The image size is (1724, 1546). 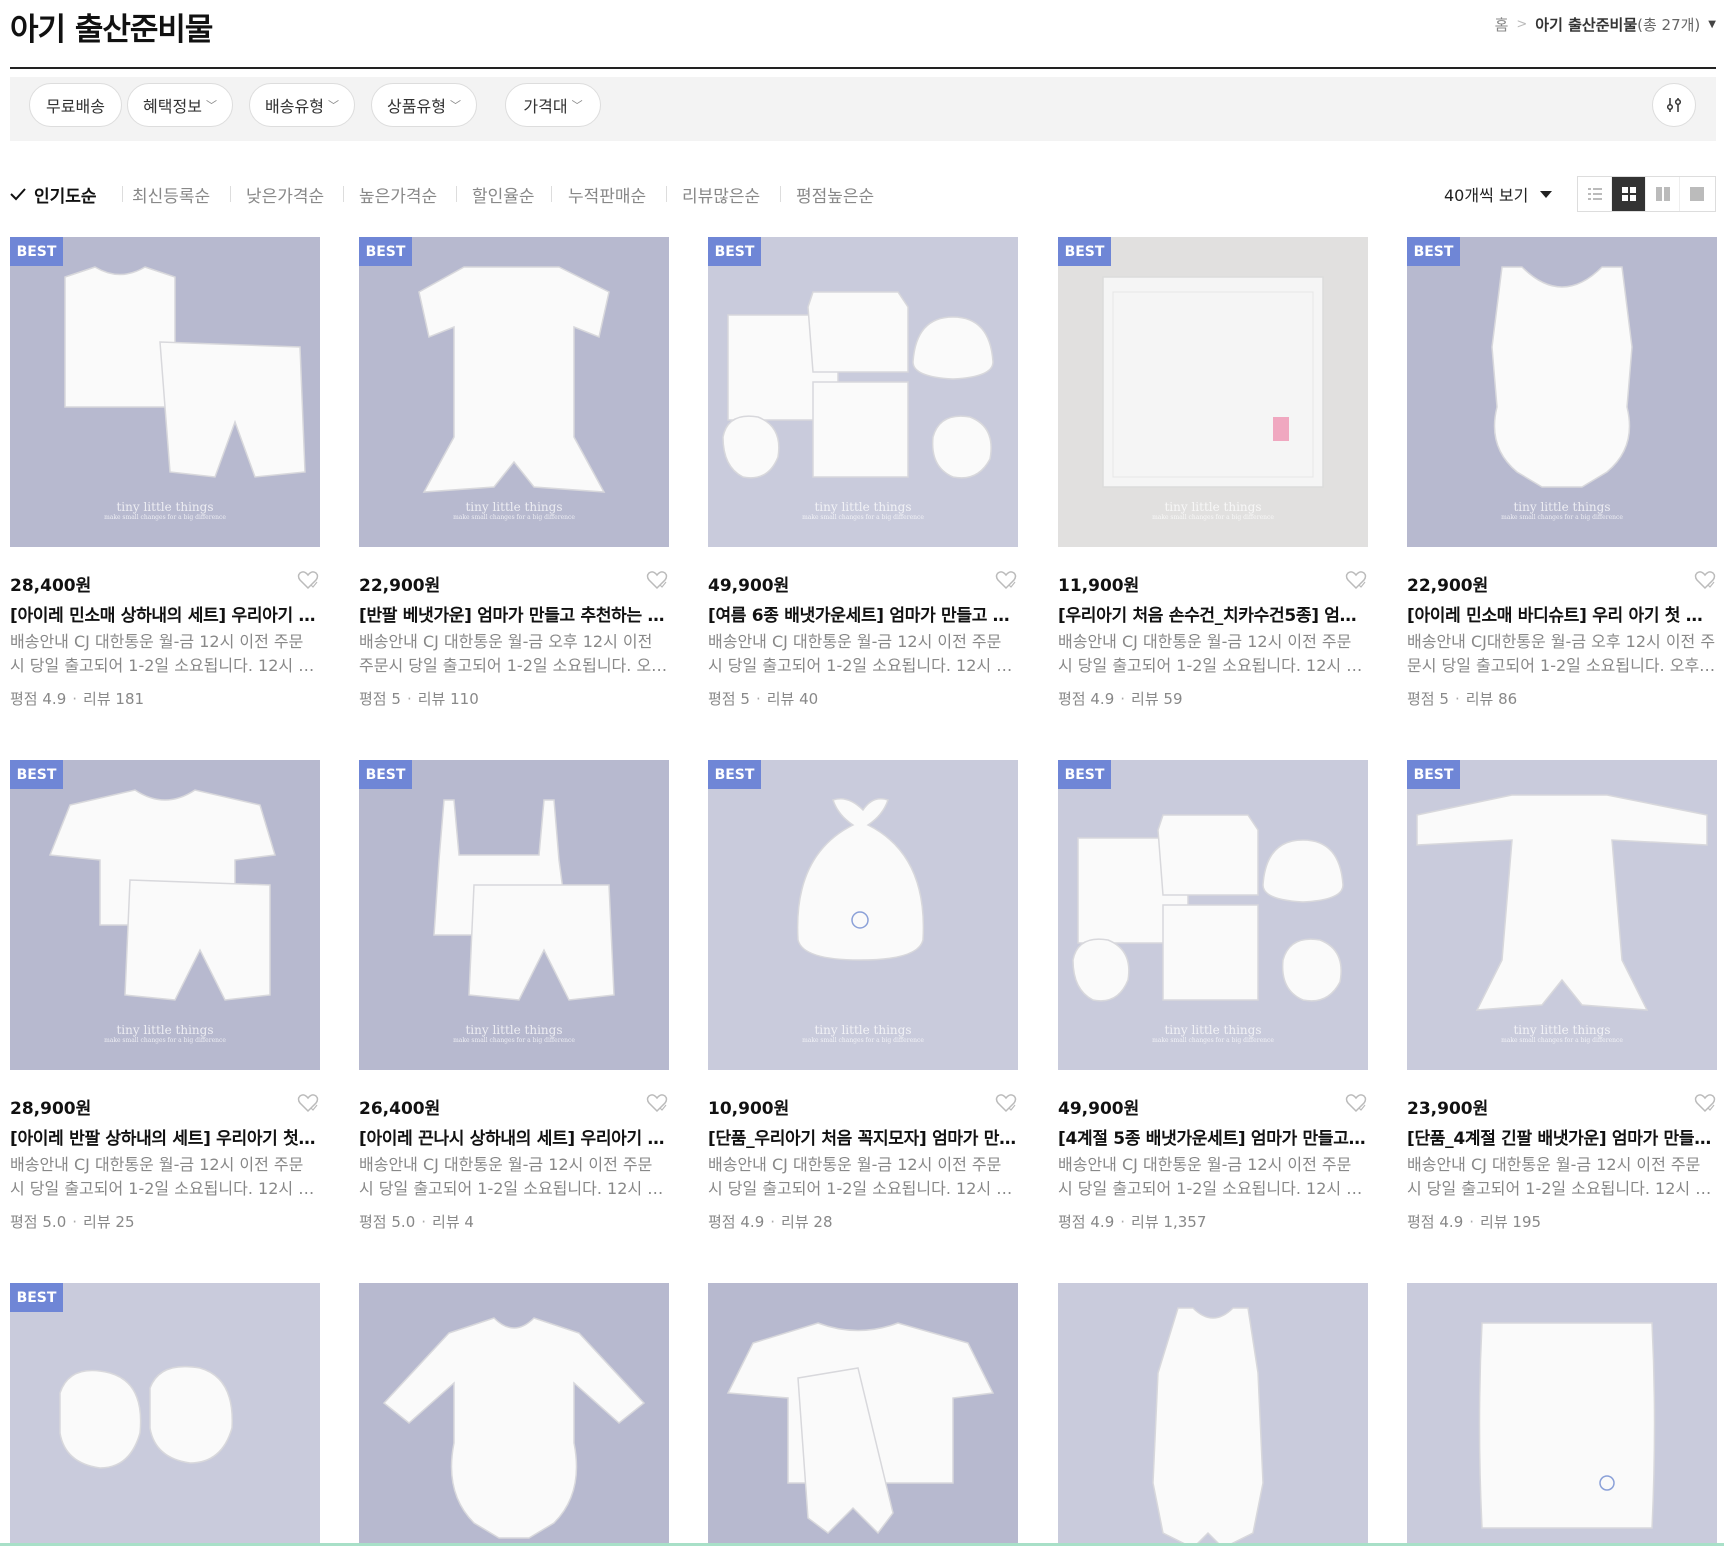 I want to click on sort-rating: 평점높은순, so click(x=835, y=194).